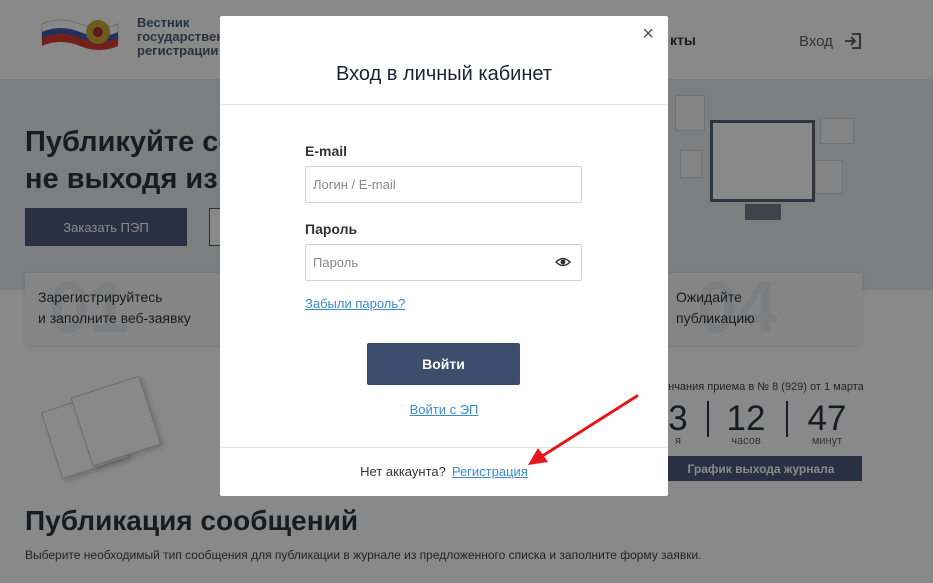  Describe the element at coordinates (355, 303) in the screenshot. I see `forgot-password-link: Забыли пароль?` at that location.